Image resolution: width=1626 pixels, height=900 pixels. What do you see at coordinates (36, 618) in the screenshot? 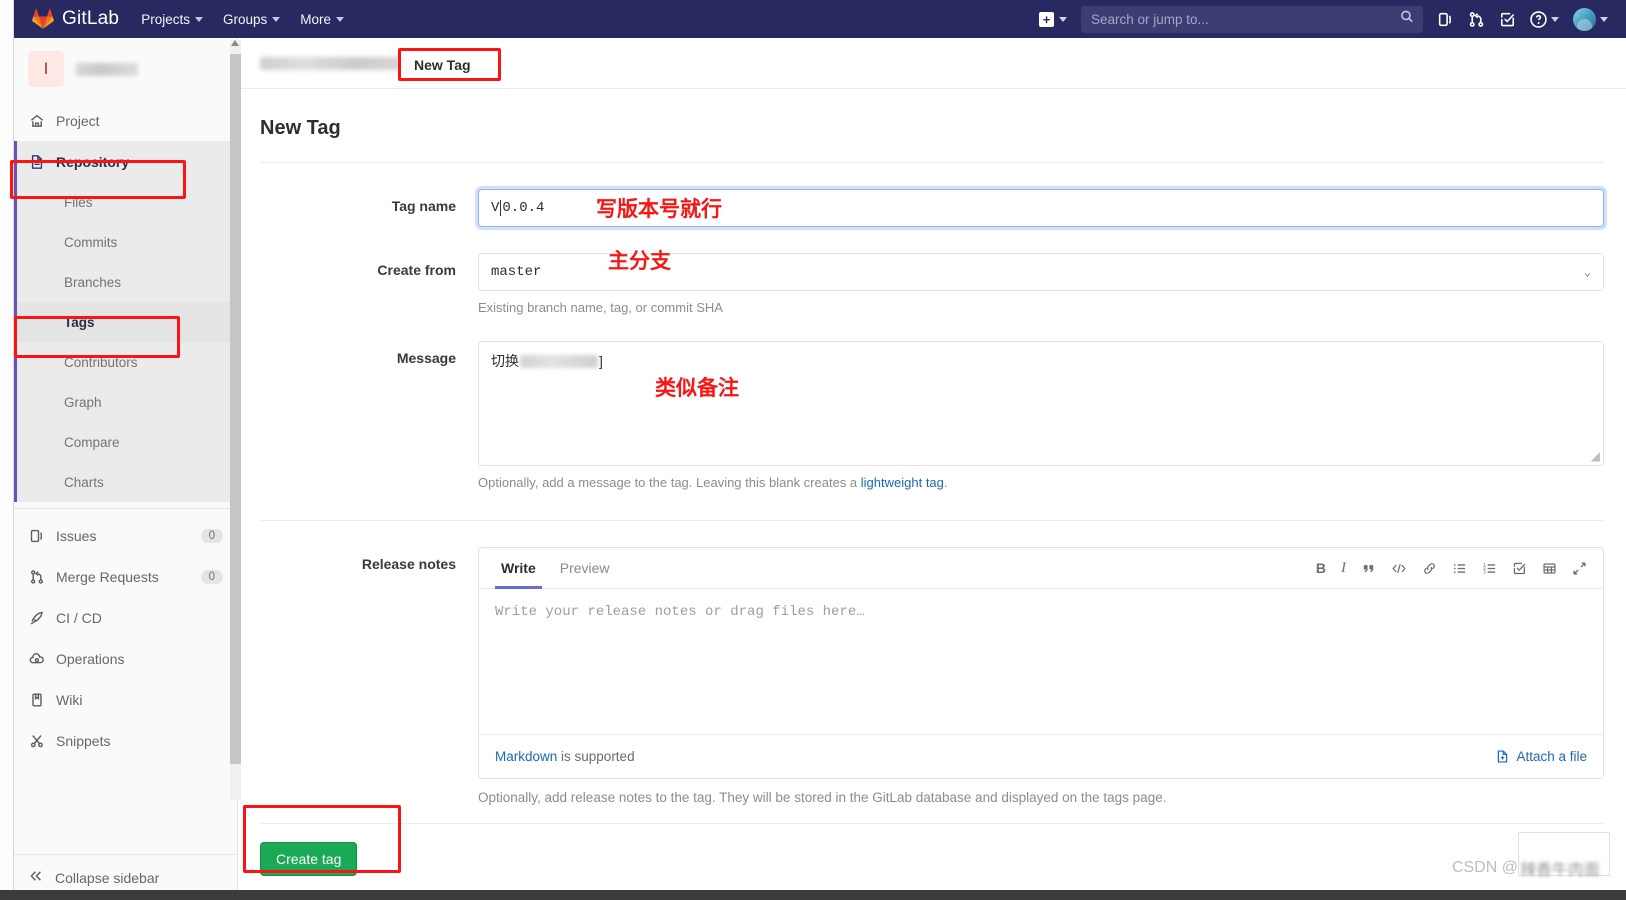
I see `rocket-icon` at bounding box center [36, 618].